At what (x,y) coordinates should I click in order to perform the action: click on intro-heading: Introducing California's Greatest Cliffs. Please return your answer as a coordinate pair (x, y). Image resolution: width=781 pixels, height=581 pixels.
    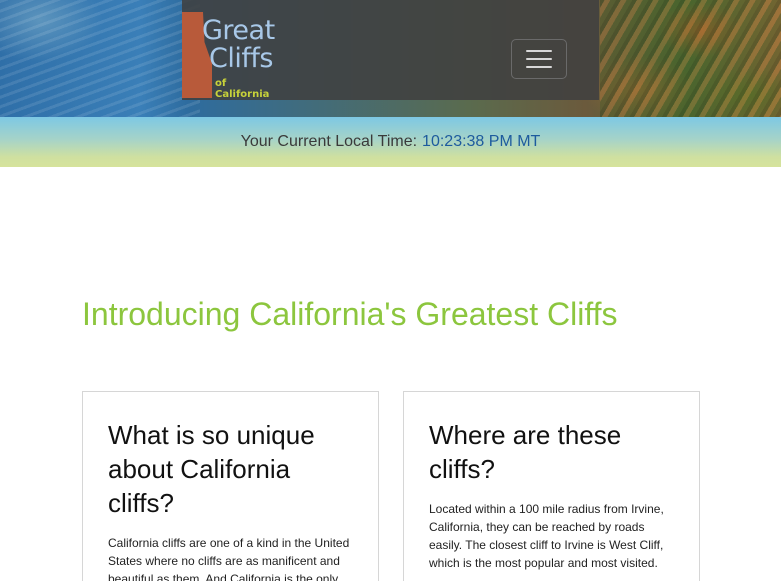
    Looking at the image, I should click on (350, 314).